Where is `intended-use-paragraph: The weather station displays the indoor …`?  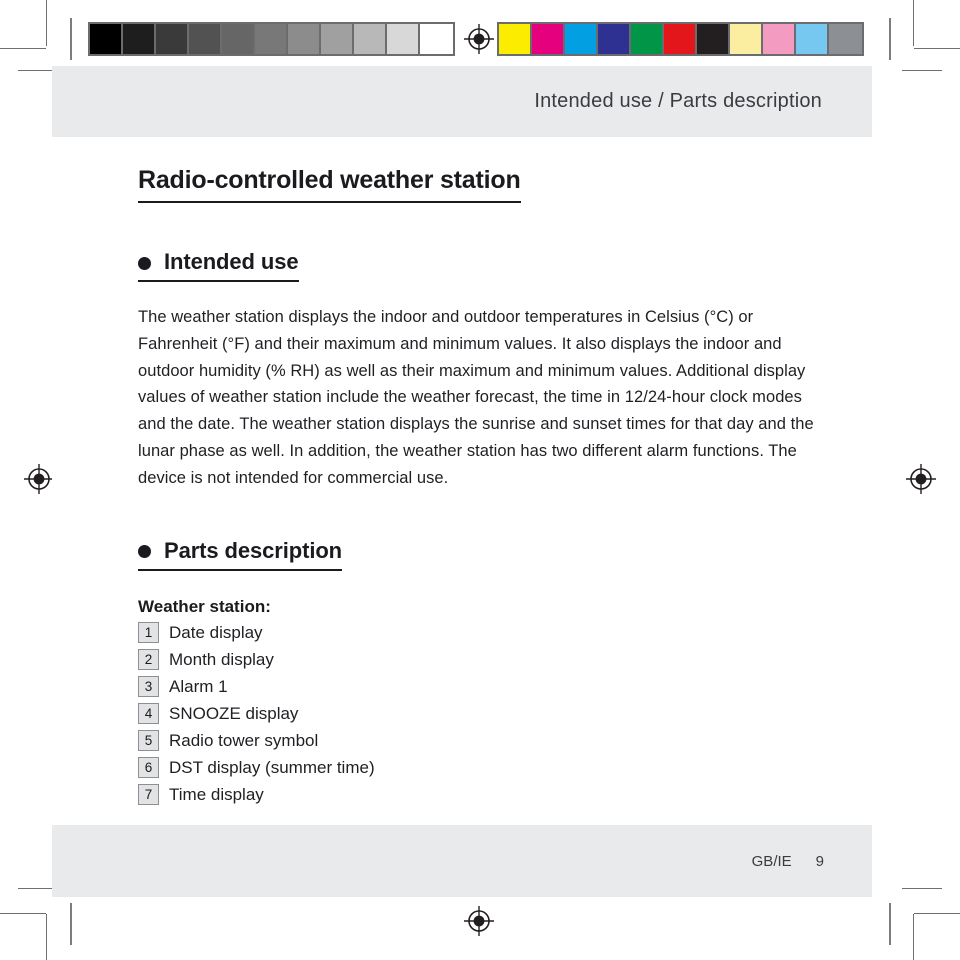 intended-use-paragraph: The weather station displays the indoor … is located at coordinates (476, 397).